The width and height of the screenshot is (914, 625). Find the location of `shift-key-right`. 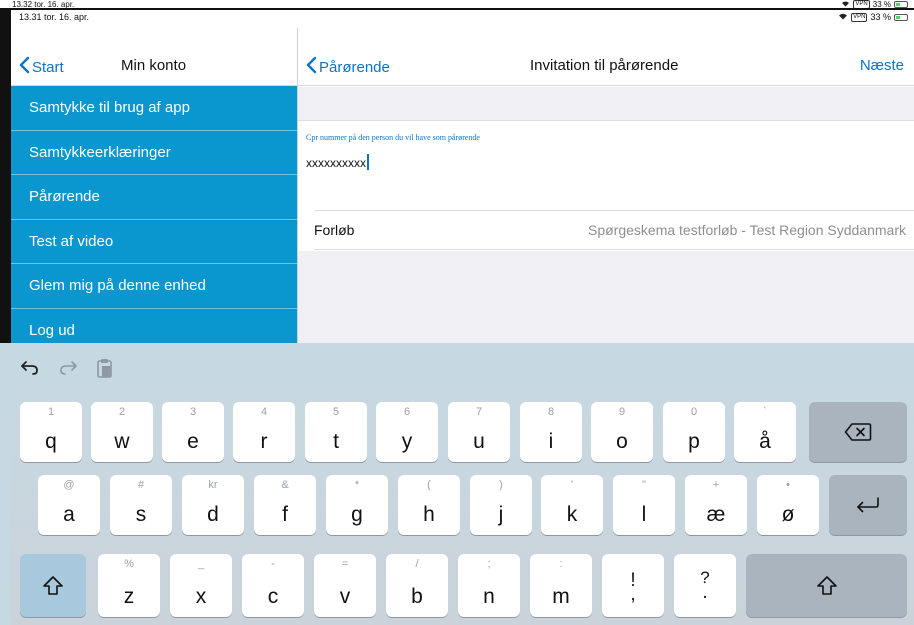

shift-key-right is located at coordinates (826, 585).